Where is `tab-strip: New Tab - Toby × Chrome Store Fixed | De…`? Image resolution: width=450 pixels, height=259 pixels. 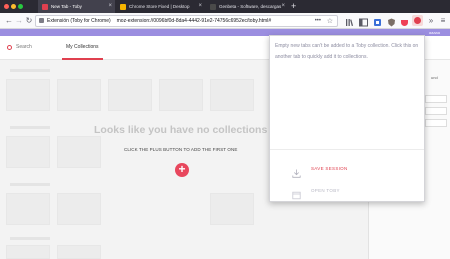 tab-strip: New Tab - Toby × Chrome Store Fixed | De… is located at coordinates (225, 6).